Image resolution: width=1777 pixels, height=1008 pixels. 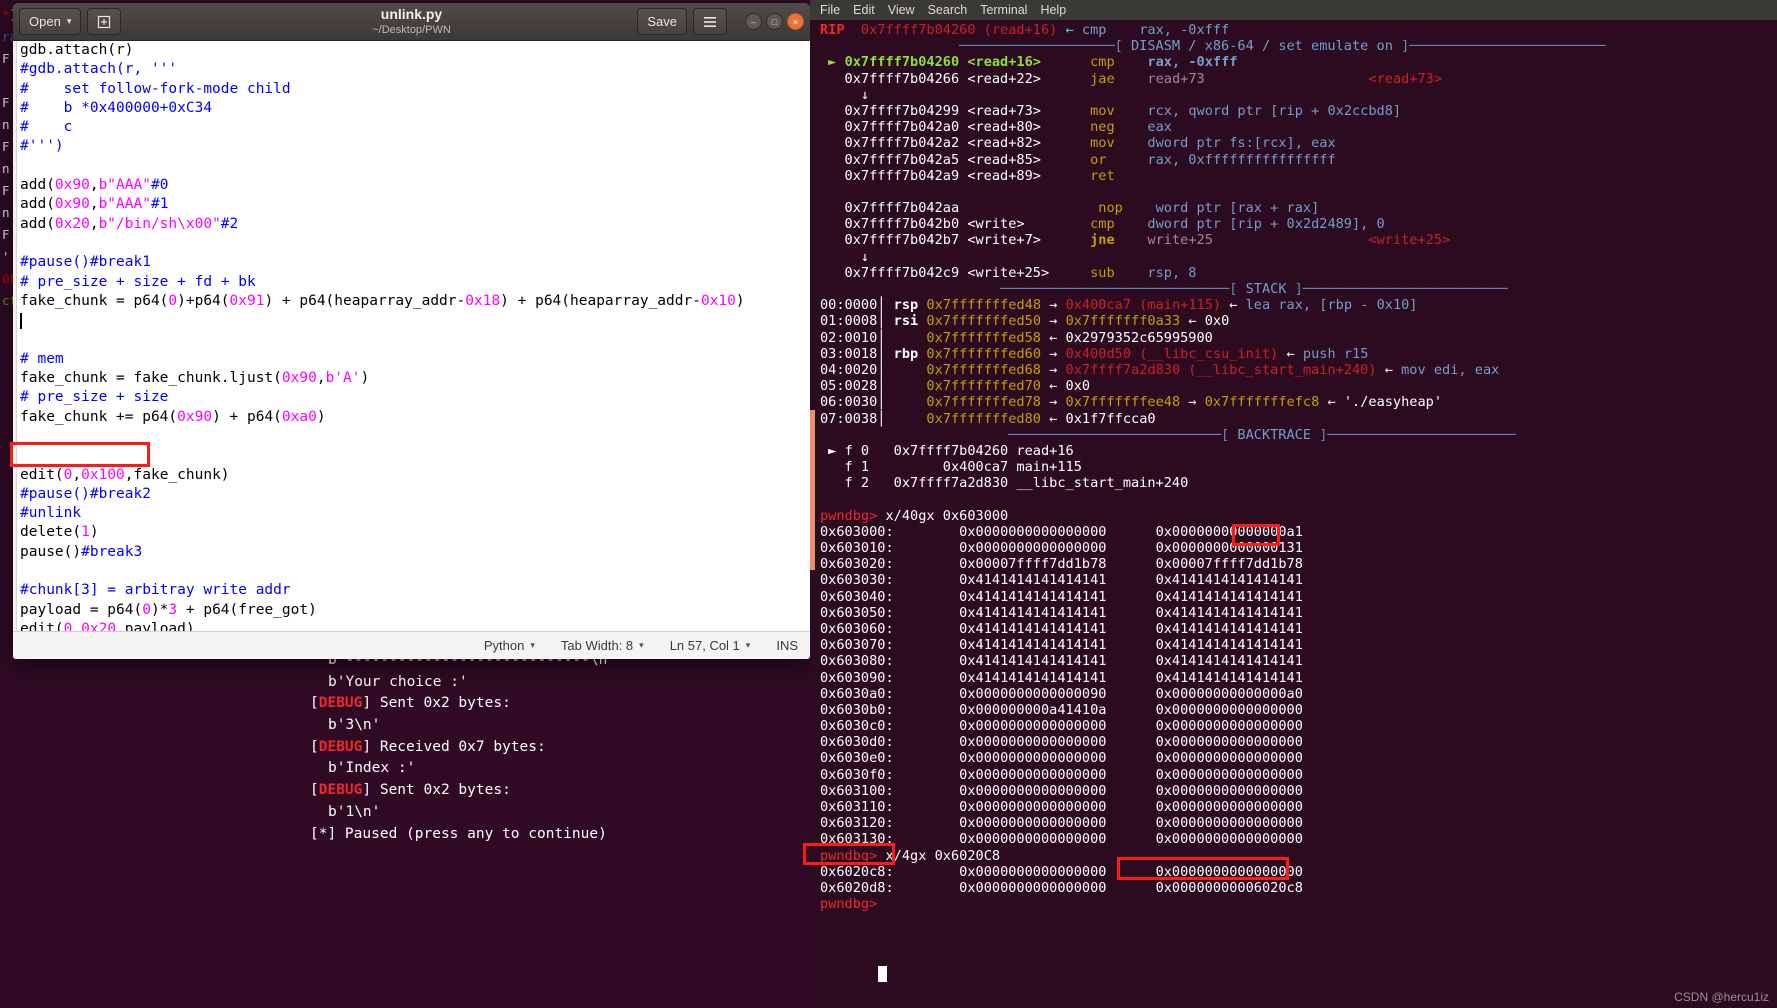 I want to click on text-span: sub, so click(x=1082, y=272).